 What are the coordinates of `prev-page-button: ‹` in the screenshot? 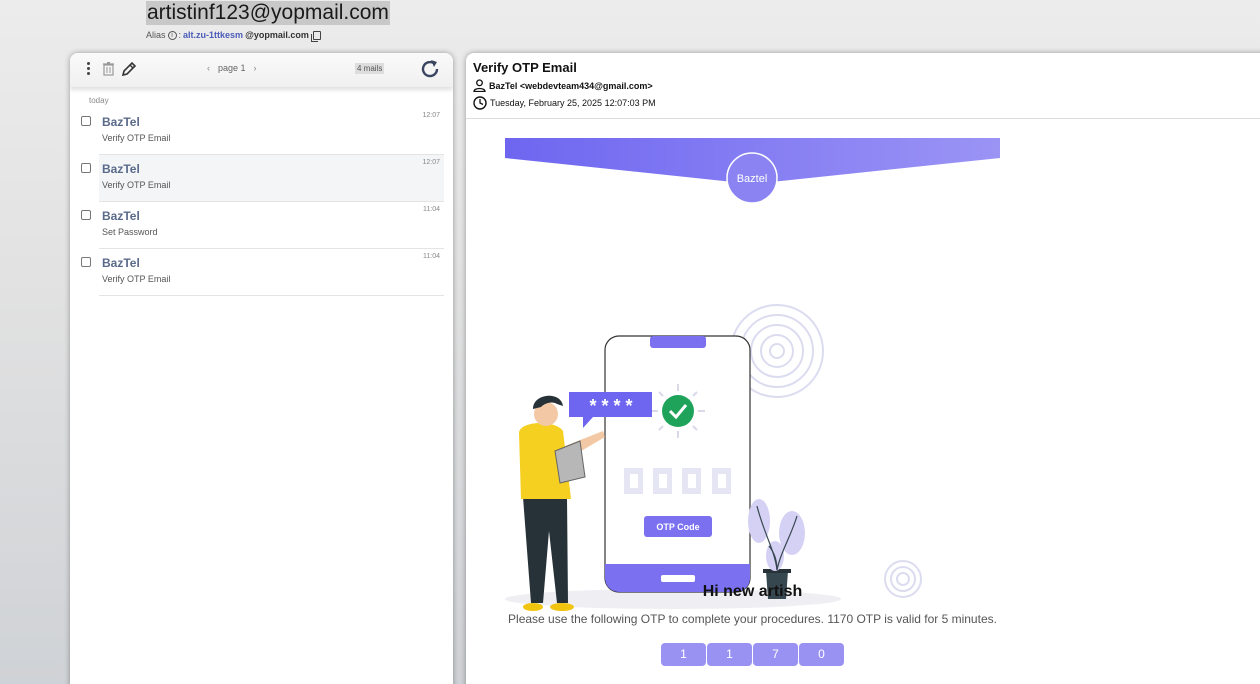 It's located at (208, 68).